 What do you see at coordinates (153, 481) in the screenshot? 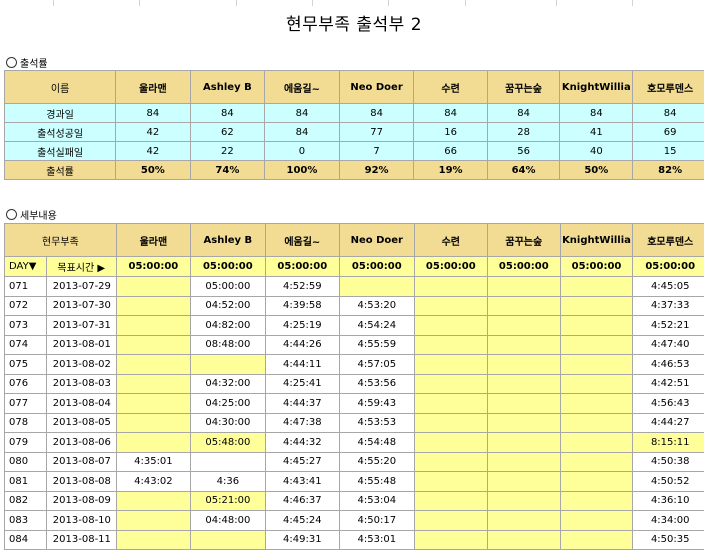
I see `check-in-time: 4:43:02` at bounding box center [153, 481].